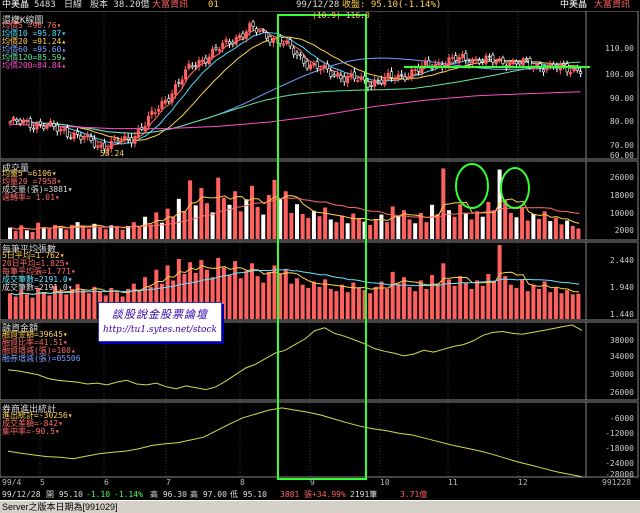  I want to click on quote-low: 高 97.00, so click(208, 494).